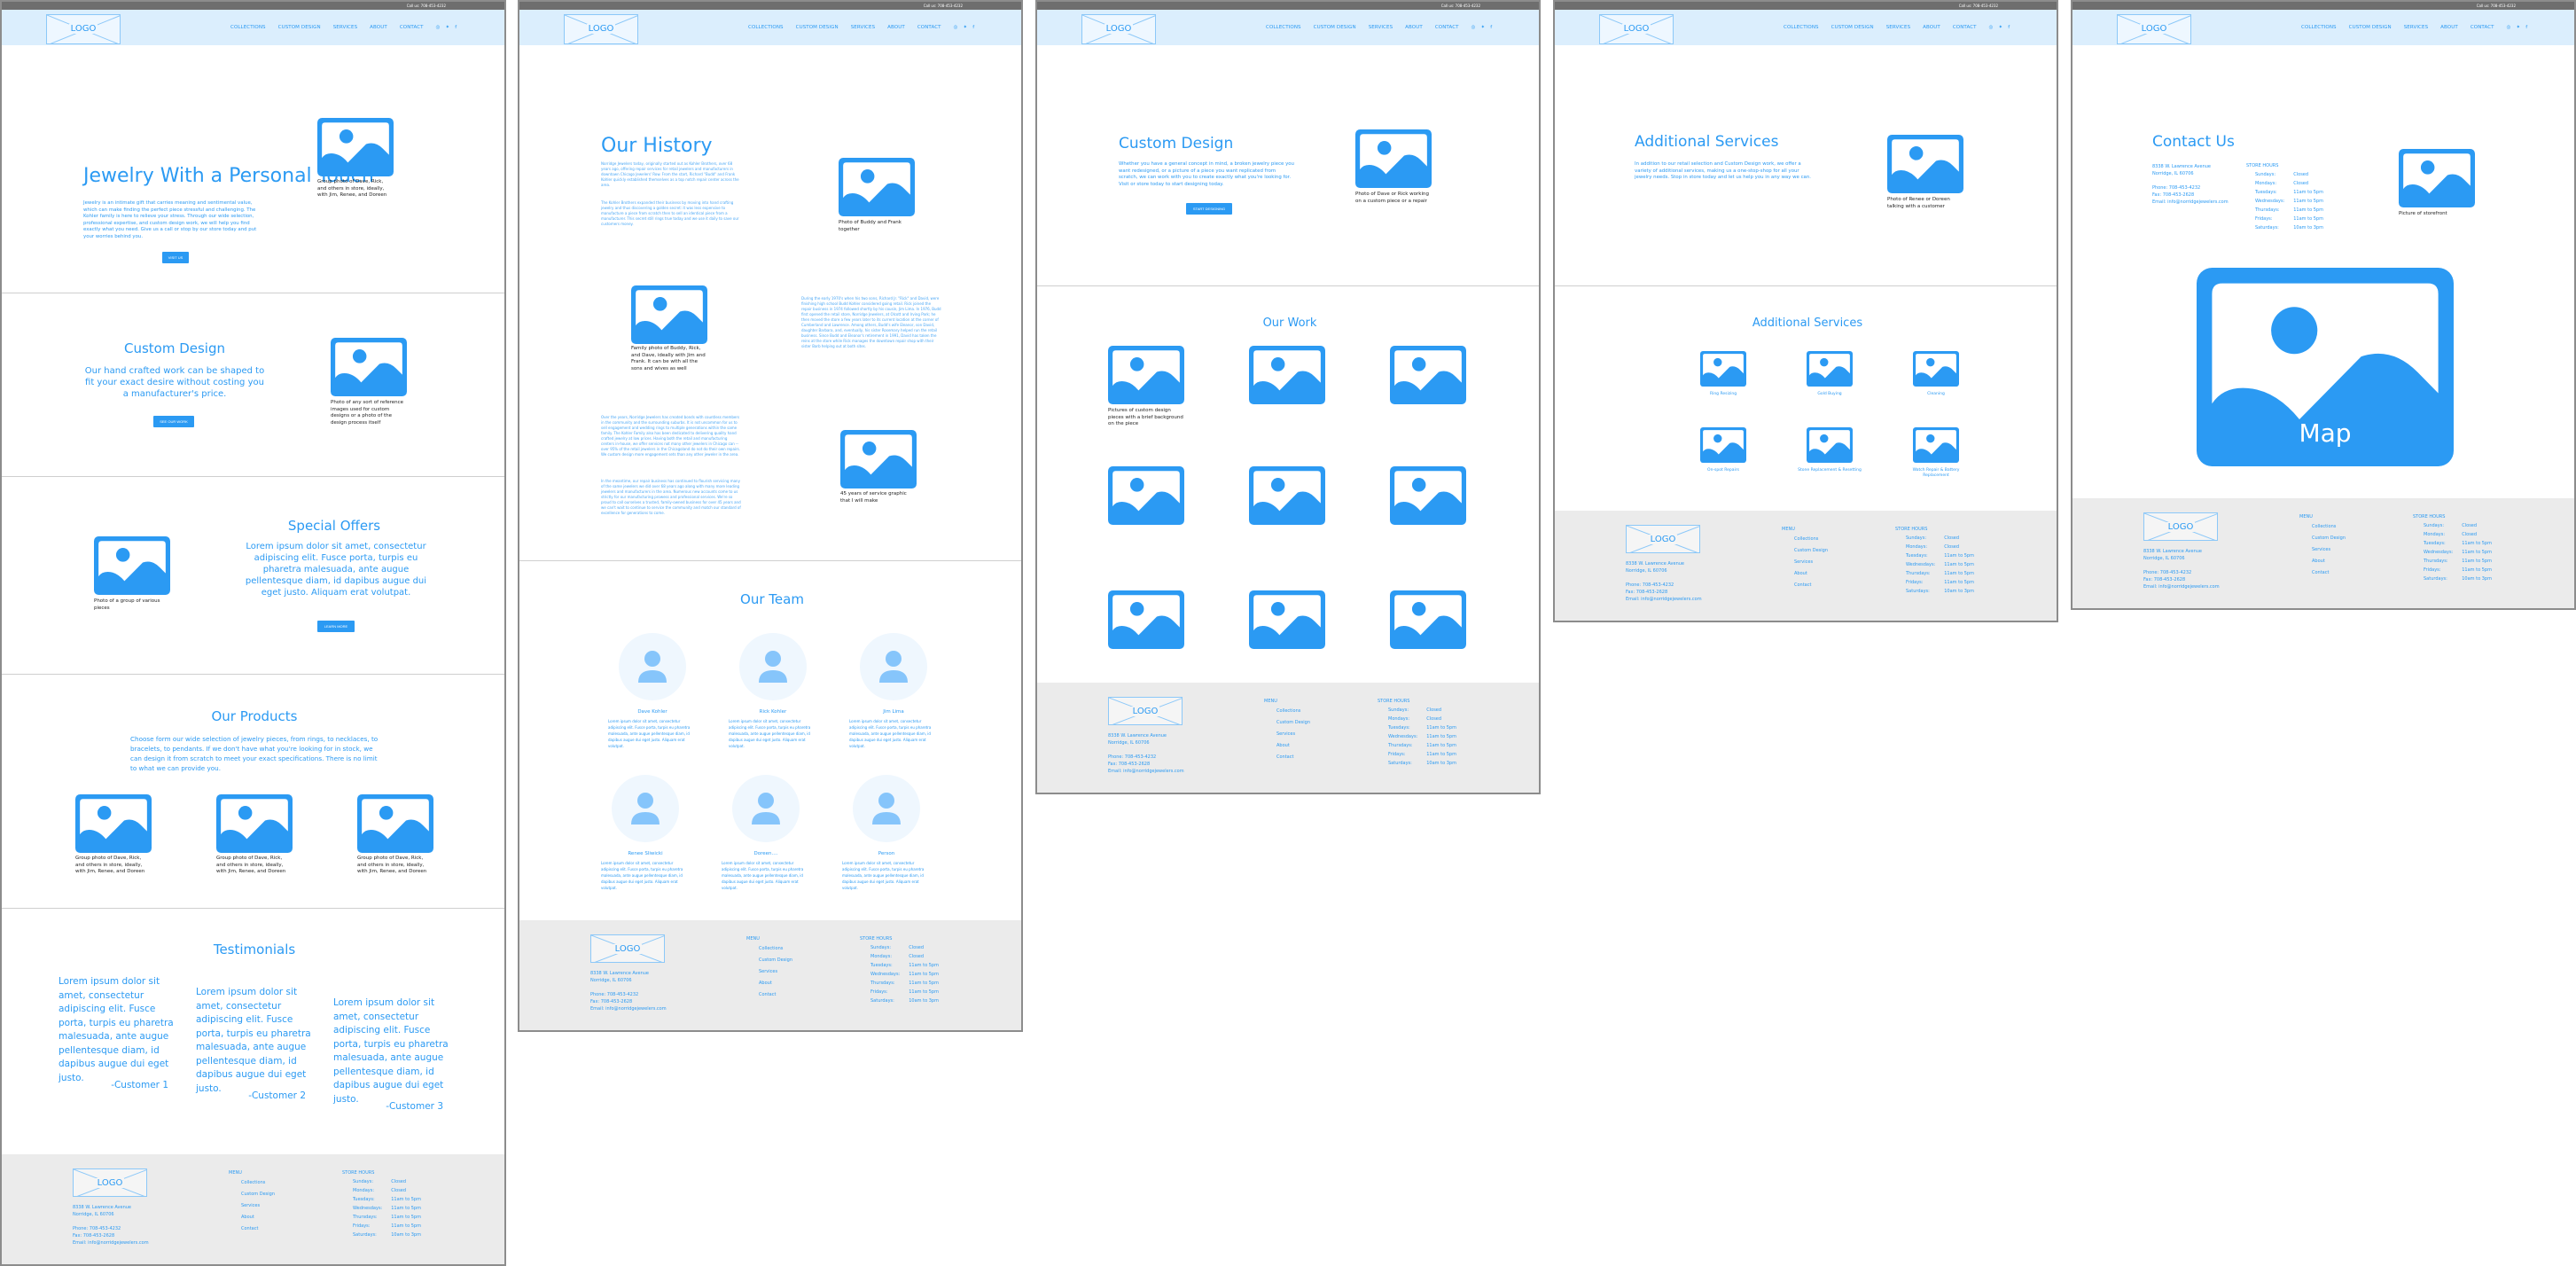  I want to click on visit-us-button: VISIT US, so click(175, 257).